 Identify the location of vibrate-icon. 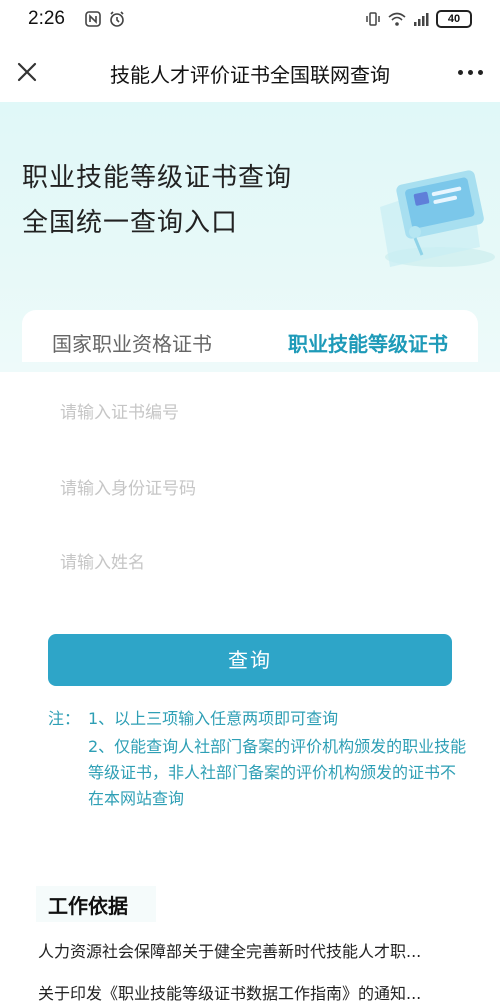
(373, 19).